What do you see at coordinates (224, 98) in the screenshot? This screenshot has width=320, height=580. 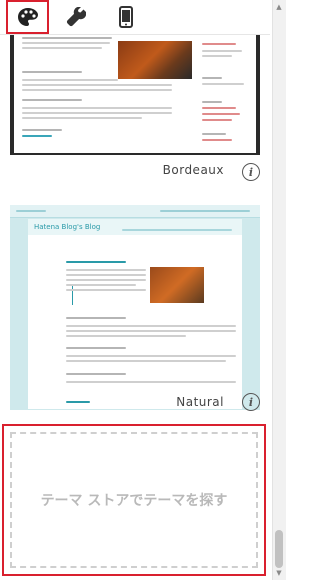 I see `bordeaux-sidebar-preview` at bounding box center [224, 98].